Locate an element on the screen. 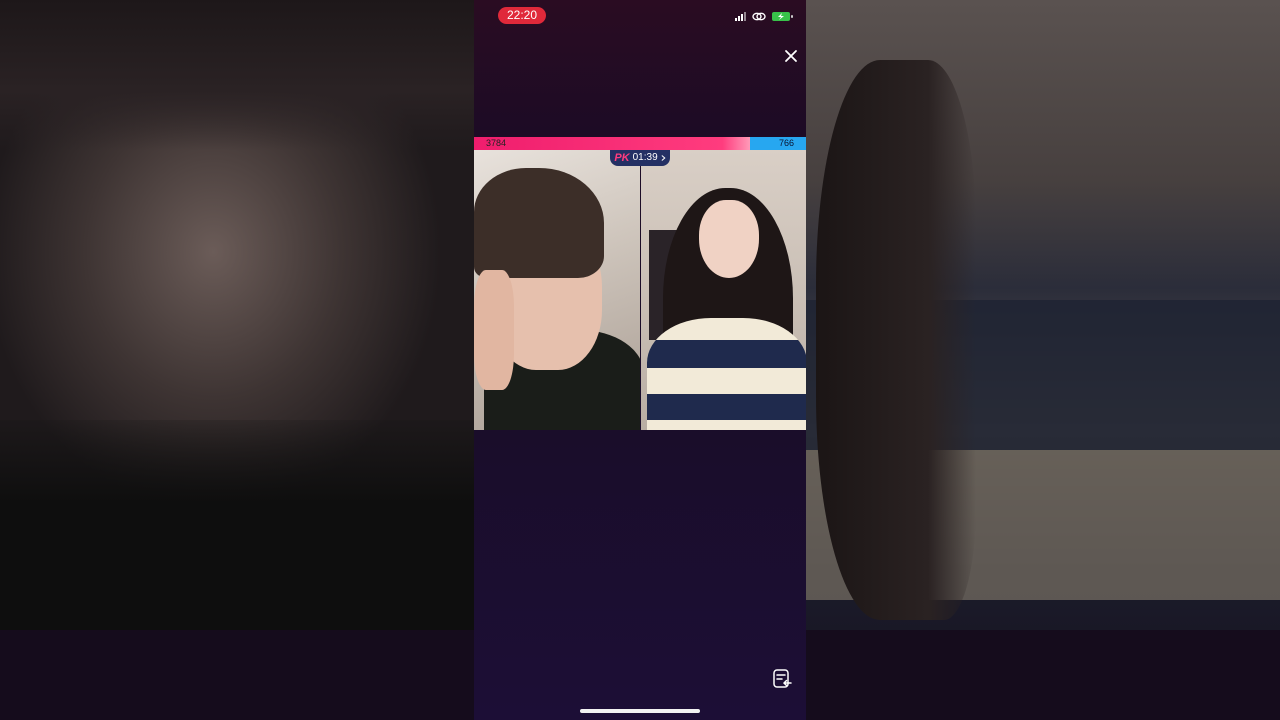  opponent-hoodie is located at coordinates (726, 374).